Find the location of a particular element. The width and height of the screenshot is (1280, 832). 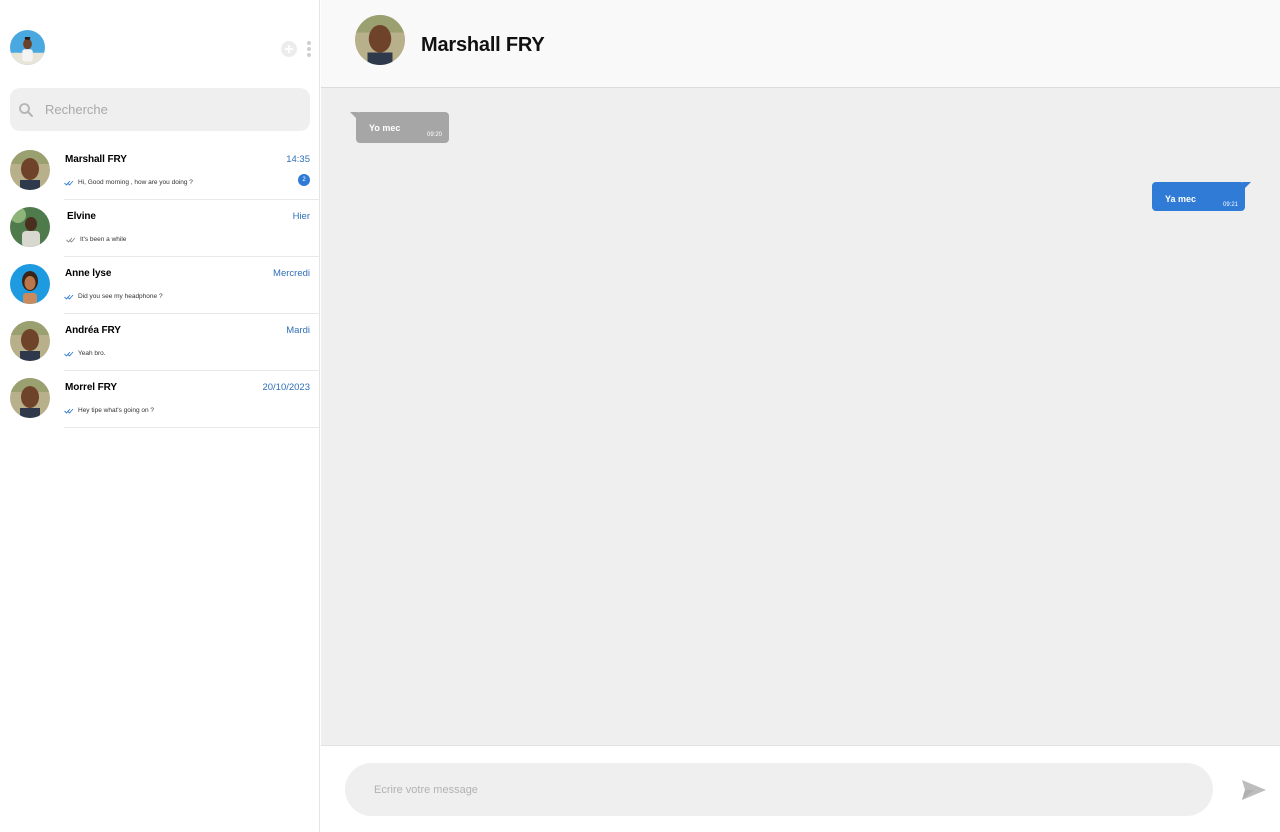

contact-name: Anne lyse is located at coordinates (88, 273).